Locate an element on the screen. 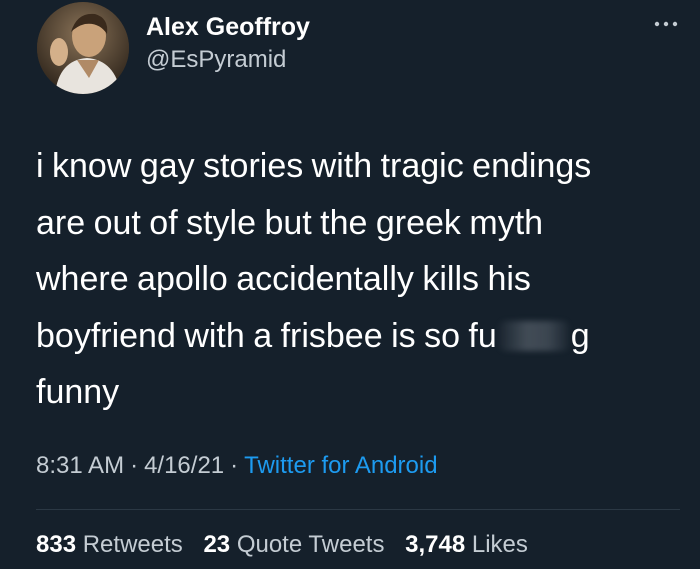 This screenshot has height=569, width=700. user-handle: @EsPyramid is located at coordinates (228, 60).